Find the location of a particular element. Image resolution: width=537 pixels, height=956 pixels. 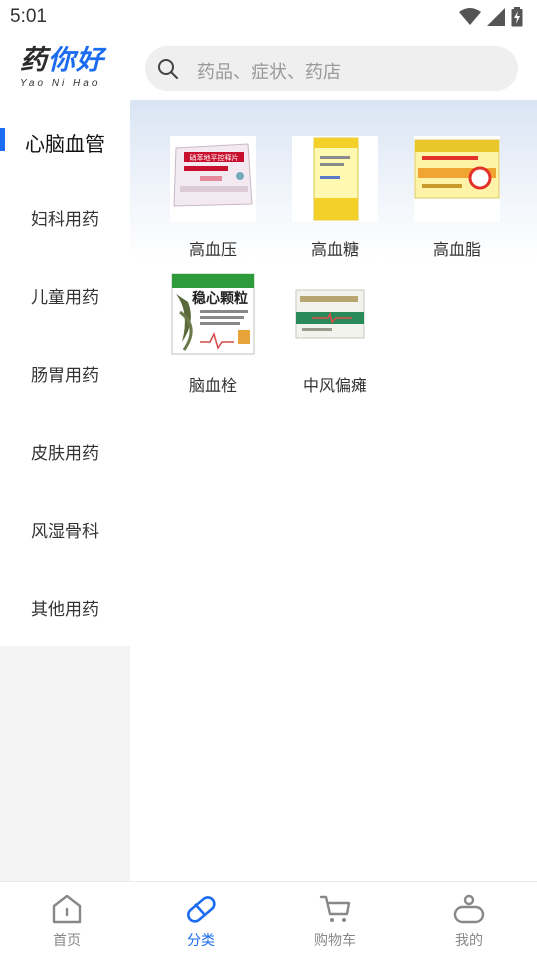

drug-box-text: 硝苯地平控释片 is located at coordinates (214, 157).